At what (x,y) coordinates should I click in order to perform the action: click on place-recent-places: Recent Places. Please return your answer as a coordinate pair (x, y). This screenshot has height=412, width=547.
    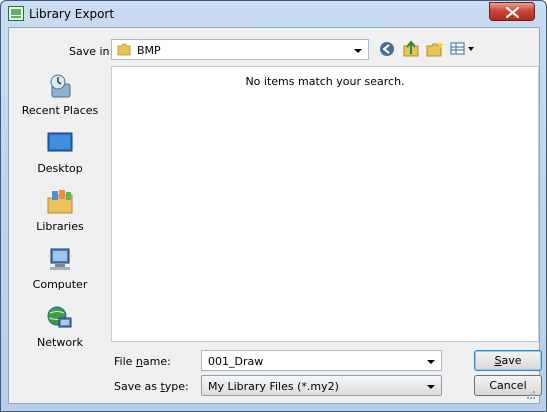
    Looking at the image, I should click on (60, 100).